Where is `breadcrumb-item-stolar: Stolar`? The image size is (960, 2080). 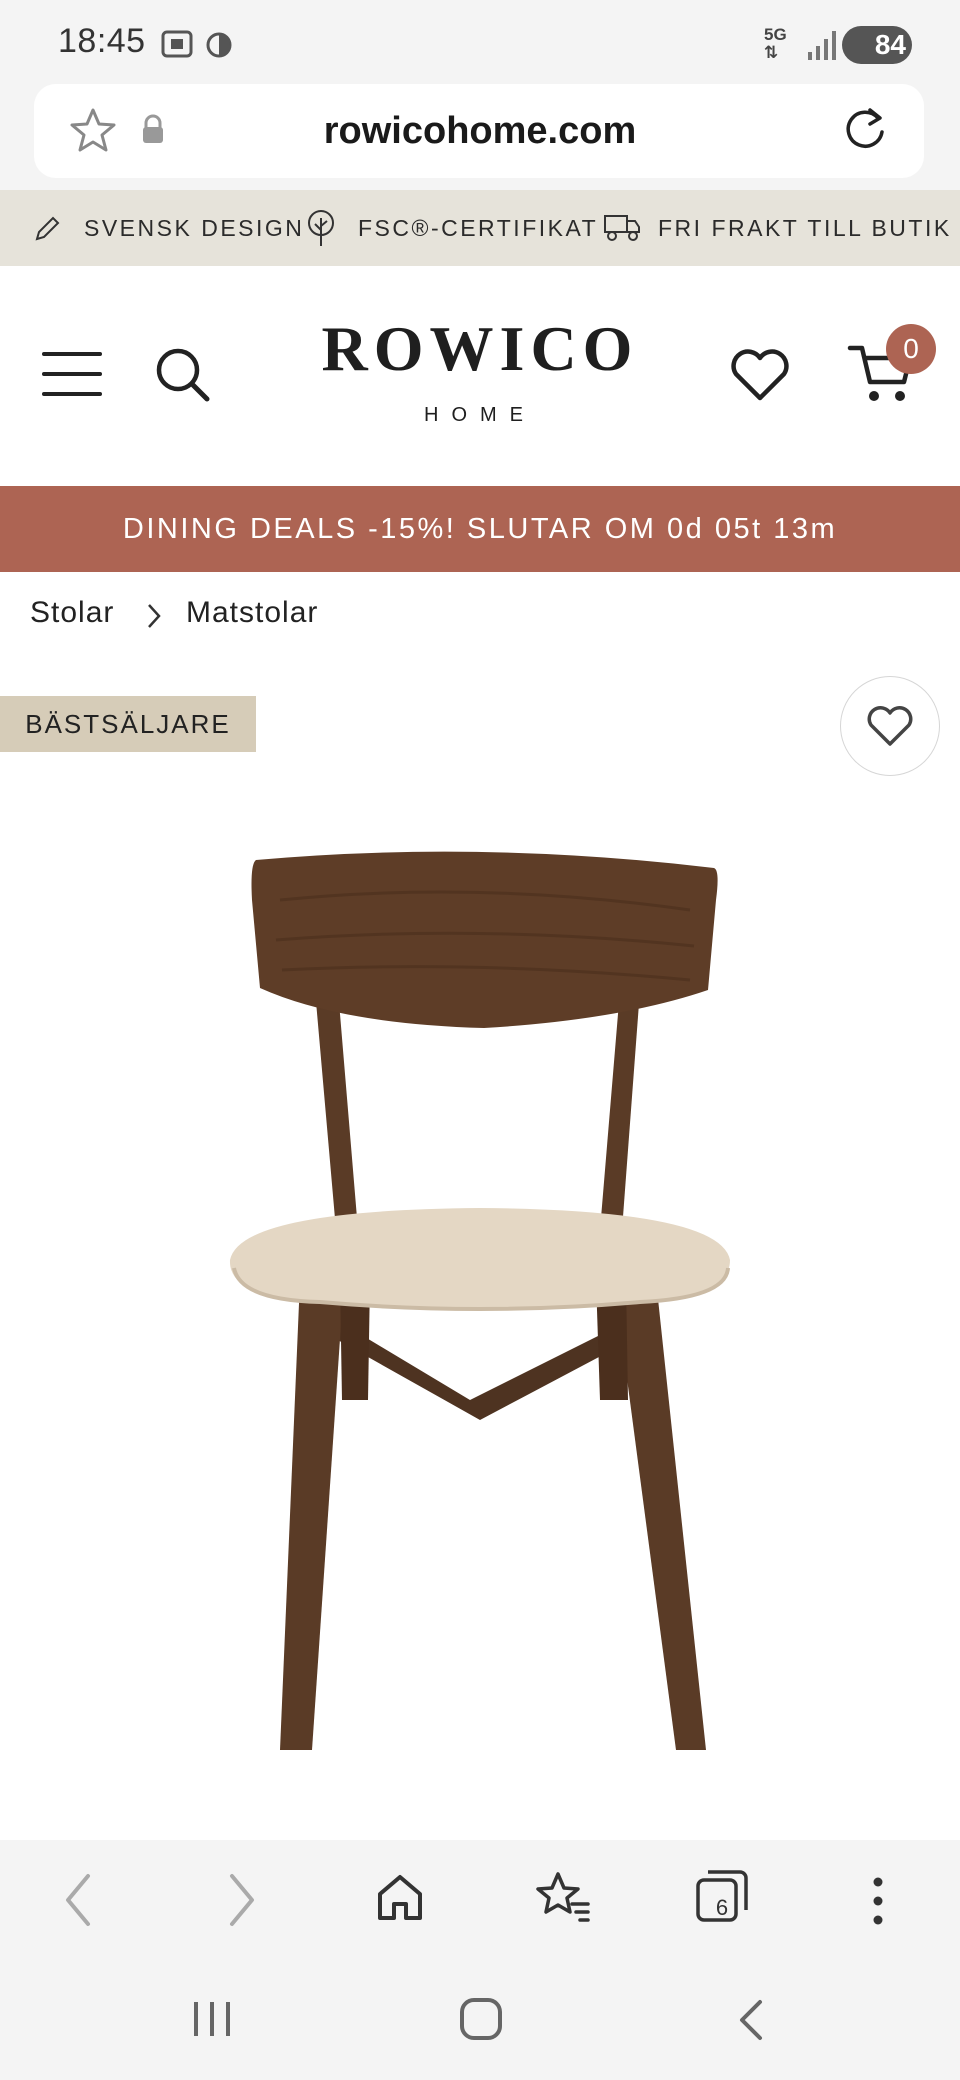 breadcrumb-item-stolar: Stolar is located at coordinates (72, 613).